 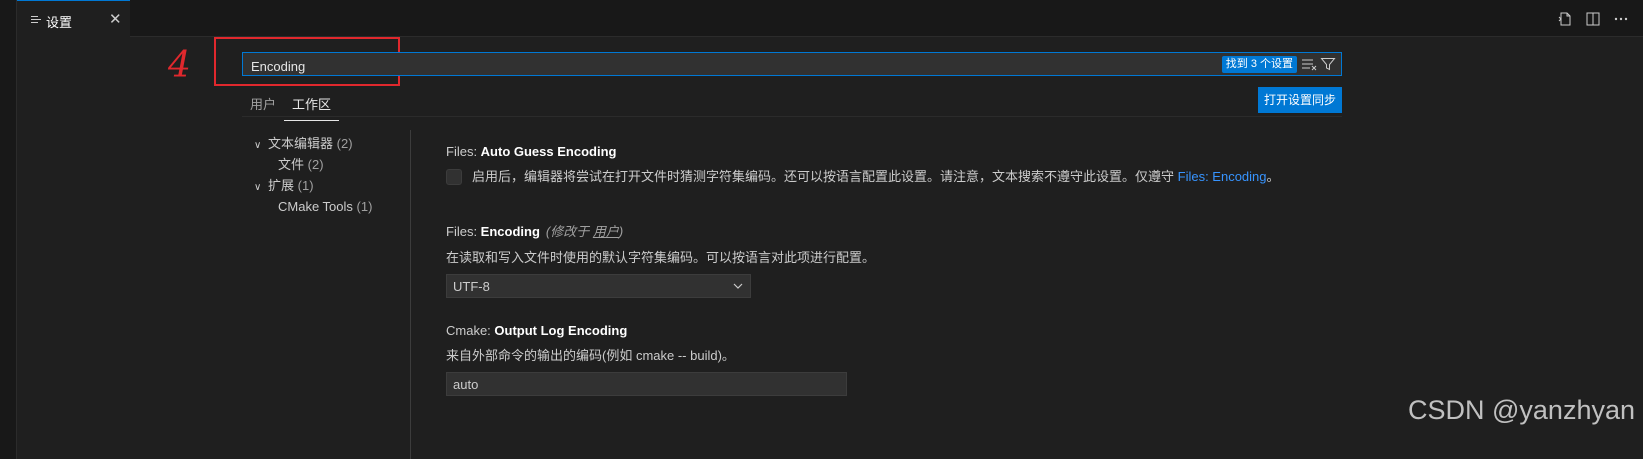 I want to click on toc-item-text-editor: ∨ 文本编辑器 (2), so click(x=313, y=143).